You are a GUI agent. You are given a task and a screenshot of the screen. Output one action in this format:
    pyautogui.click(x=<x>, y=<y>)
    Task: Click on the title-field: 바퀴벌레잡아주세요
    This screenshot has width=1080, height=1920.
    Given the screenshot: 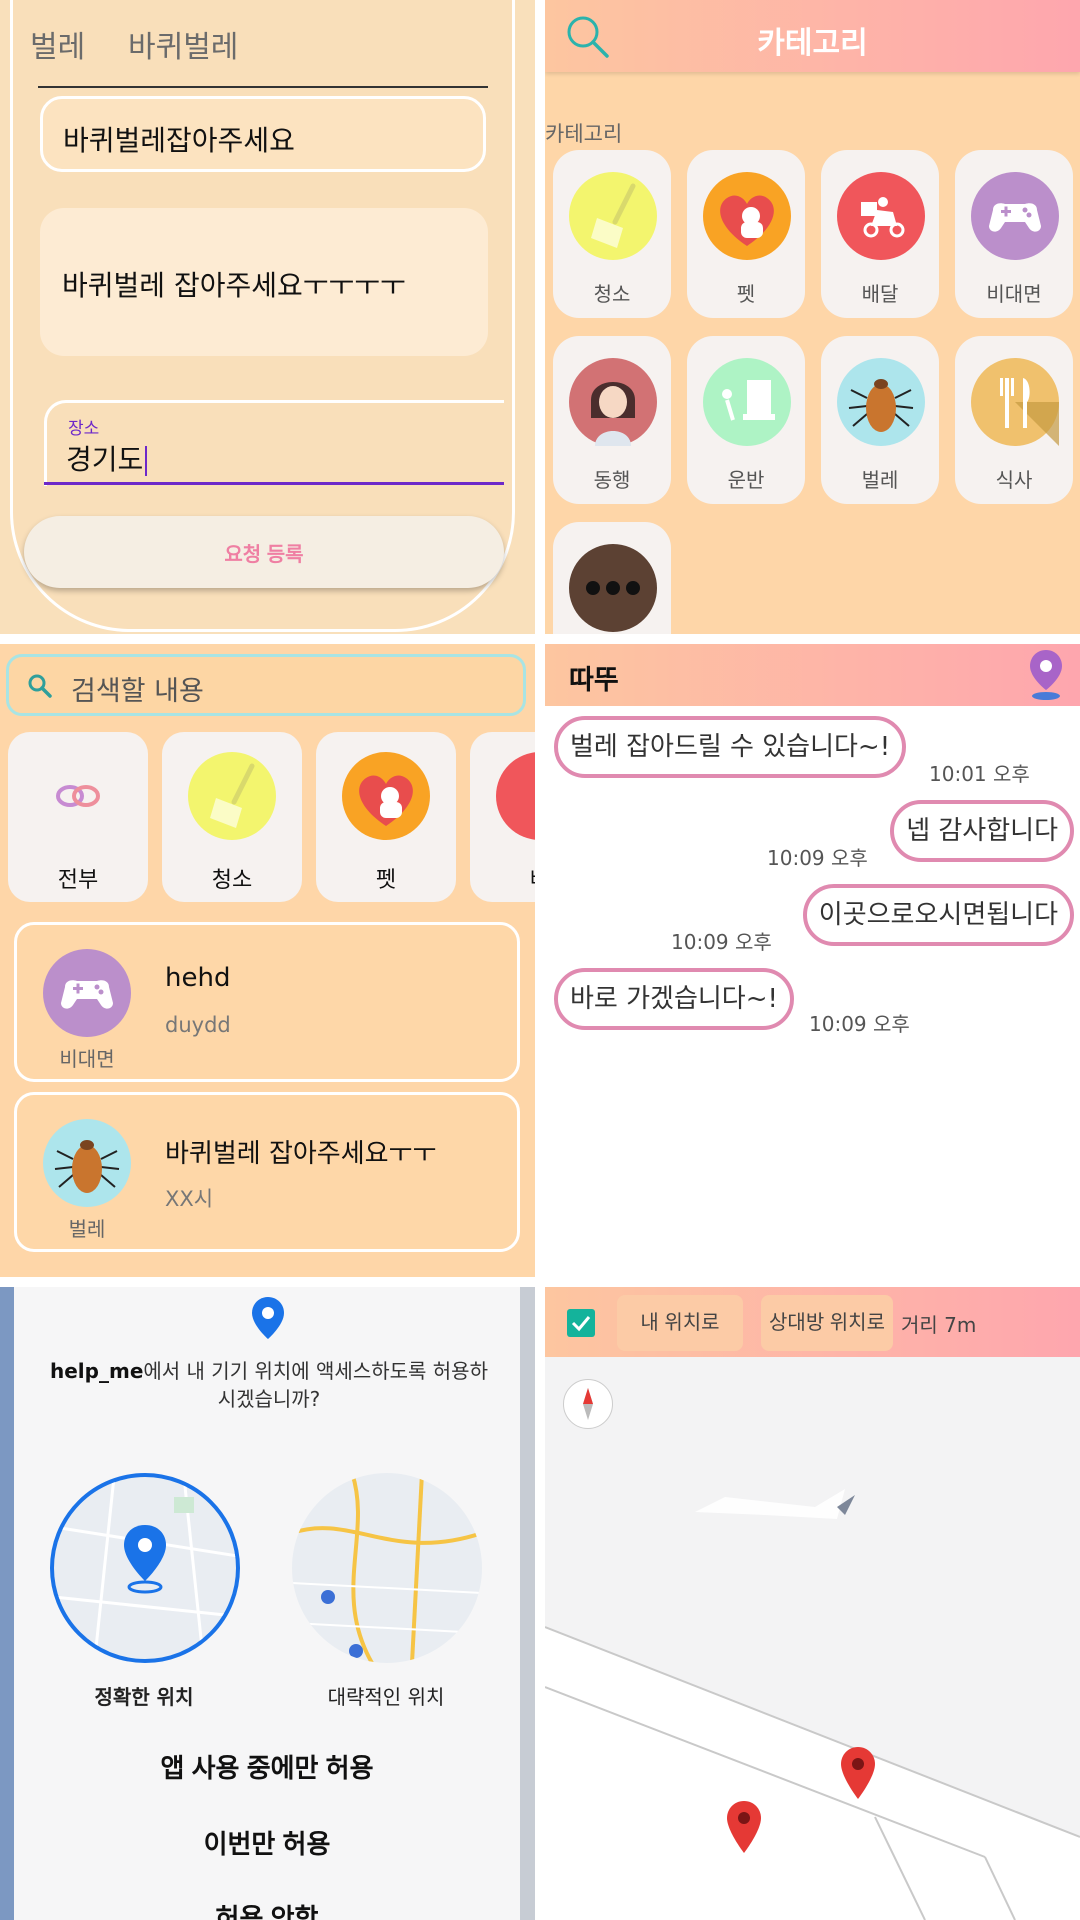 What is the action you would take?
    pyautogui.click(x=263, y=134)
    